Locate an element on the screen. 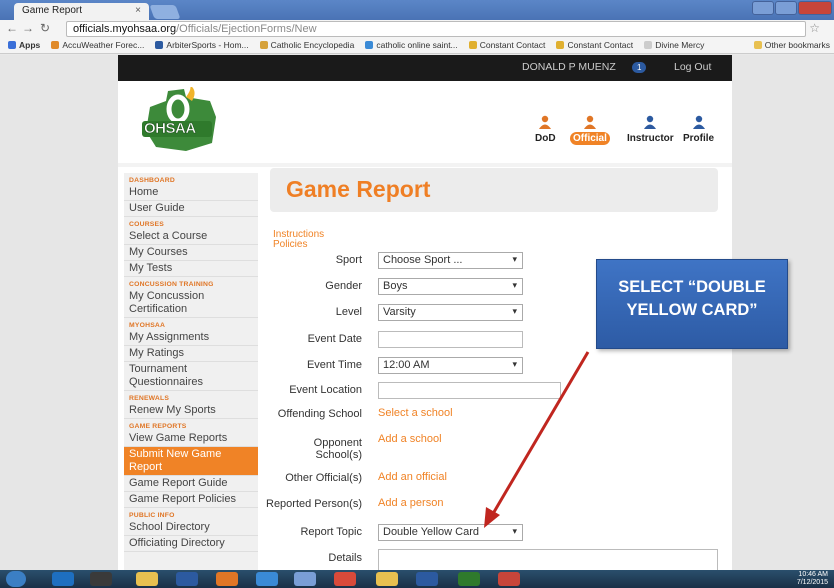  sidebar-item-concussion-cert: My Concussion Certification is located at coordinates (191, 303).